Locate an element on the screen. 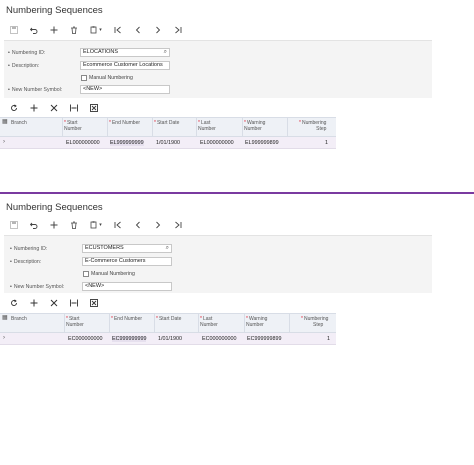 Image resolution: width=474 pixels, height=465 pixels. cell-last-number: EL000000000 is located at coordinates (217, 143).